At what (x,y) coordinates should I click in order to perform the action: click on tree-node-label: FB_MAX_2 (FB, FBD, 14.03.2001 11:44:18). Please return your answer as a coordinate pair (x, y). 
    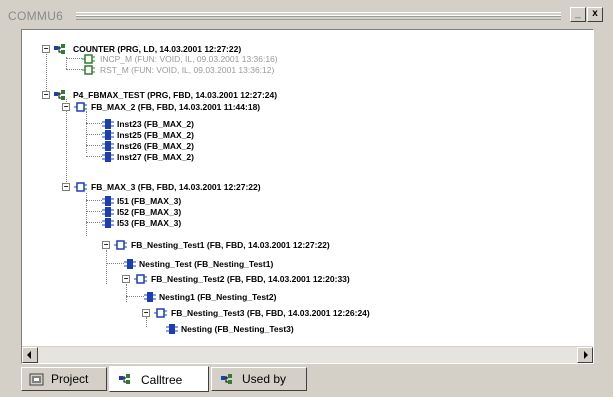
    Looking at the image, I should click on (176, 107).